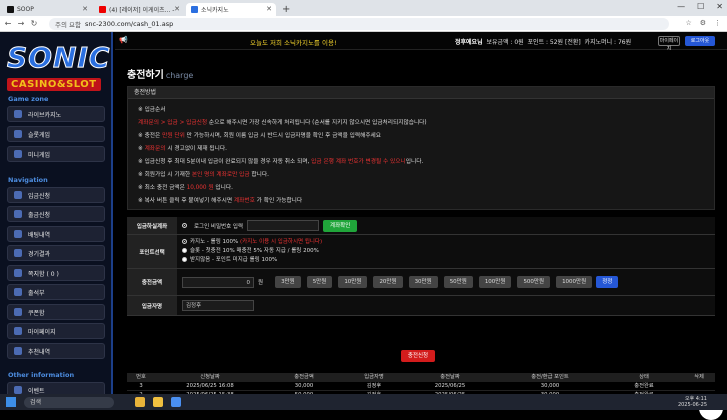 This screenshot has height=420, width=727. Describe the element at coordinates (39, 352) in the screenshot. I see `sidebar-item-label: 추천내역` at that location.